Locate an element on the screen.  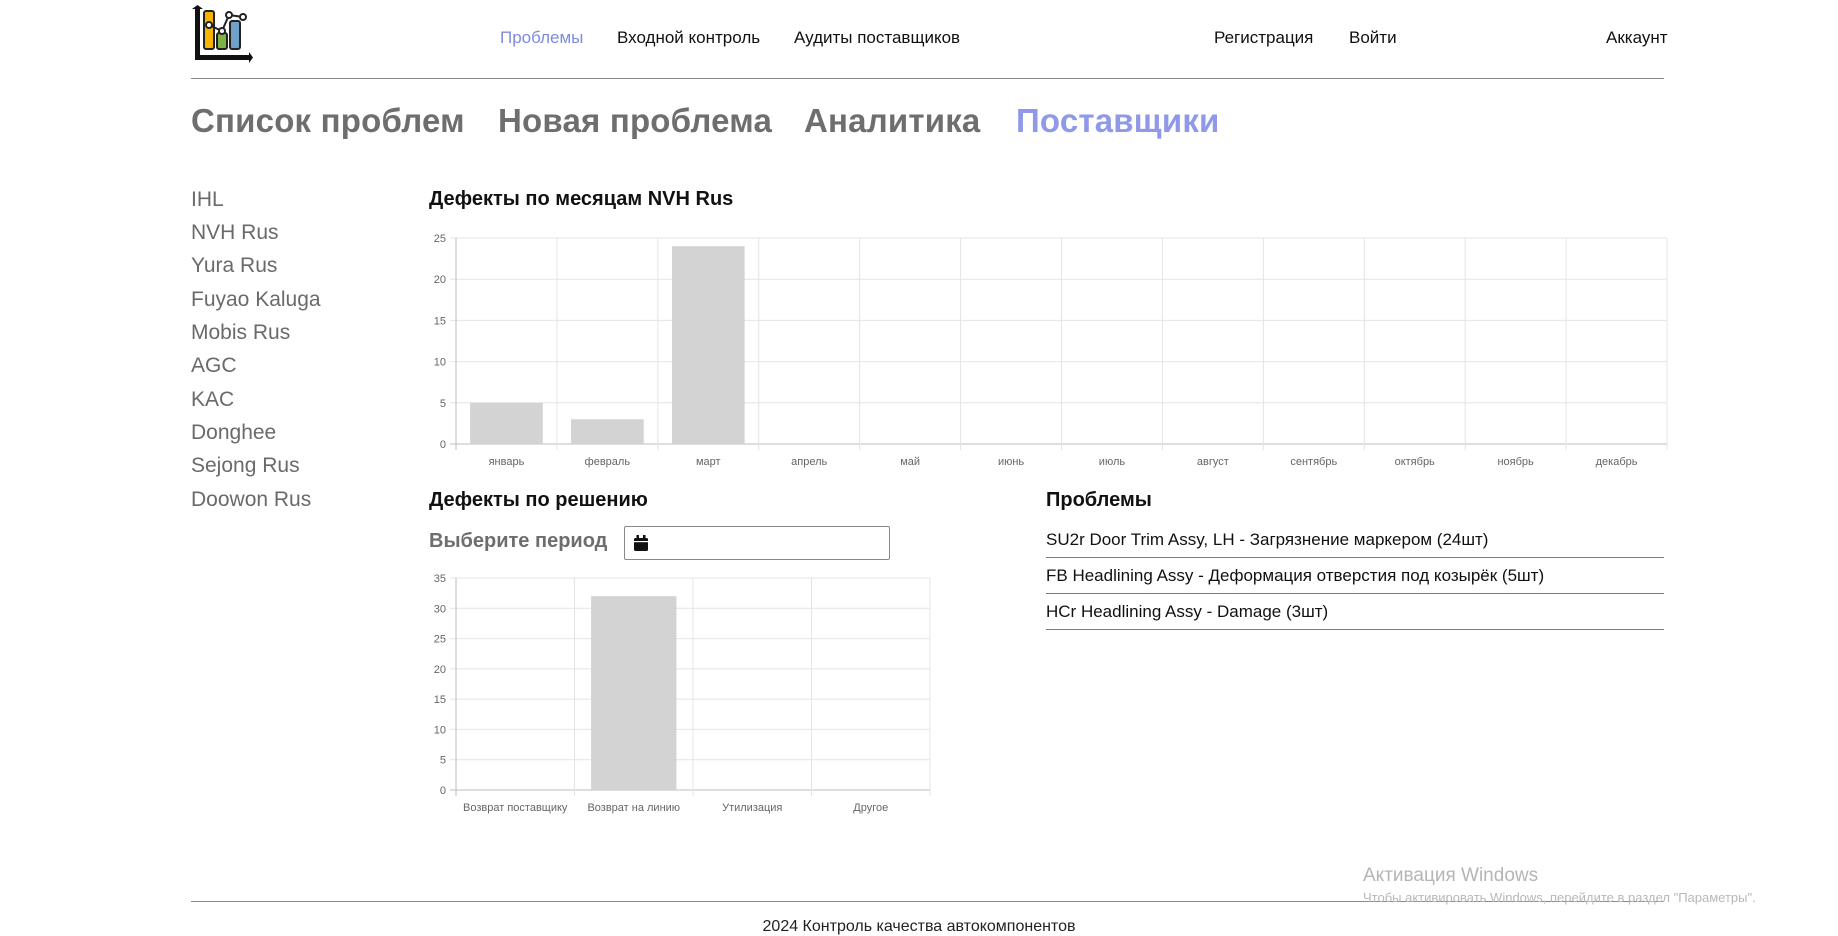
windows-activation-title: Активация Windows is located at coordinates (1451, 875).